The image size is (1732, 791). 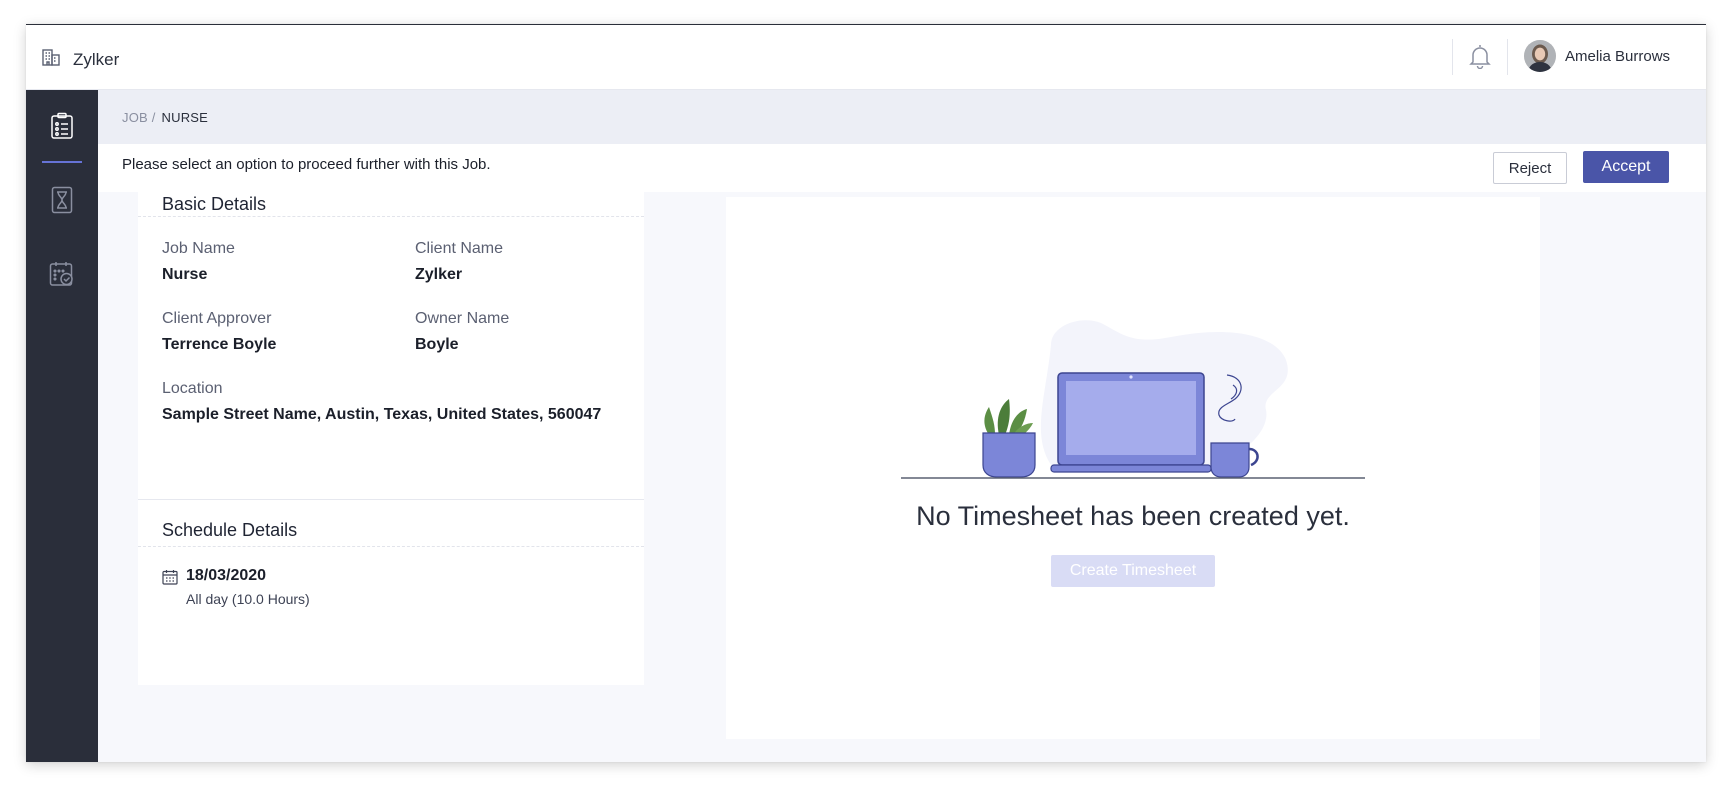 I want to click on create-timesheet-button: Create Timesheet, so click(x=1133, y=571).